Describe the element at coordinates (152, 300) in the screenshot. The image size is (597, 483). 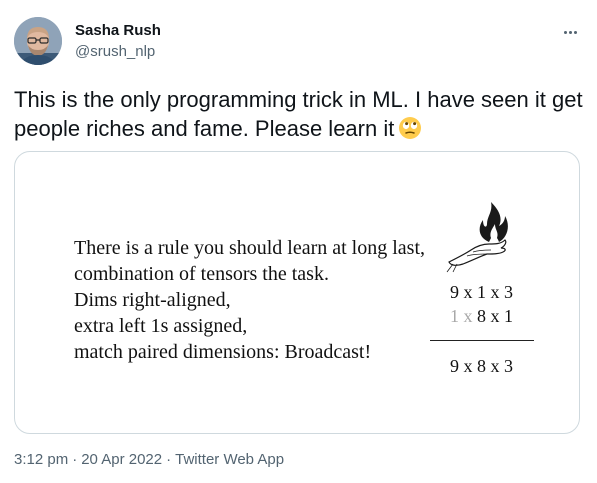
I see `poem-line: Dims right-aligned,` at that location.